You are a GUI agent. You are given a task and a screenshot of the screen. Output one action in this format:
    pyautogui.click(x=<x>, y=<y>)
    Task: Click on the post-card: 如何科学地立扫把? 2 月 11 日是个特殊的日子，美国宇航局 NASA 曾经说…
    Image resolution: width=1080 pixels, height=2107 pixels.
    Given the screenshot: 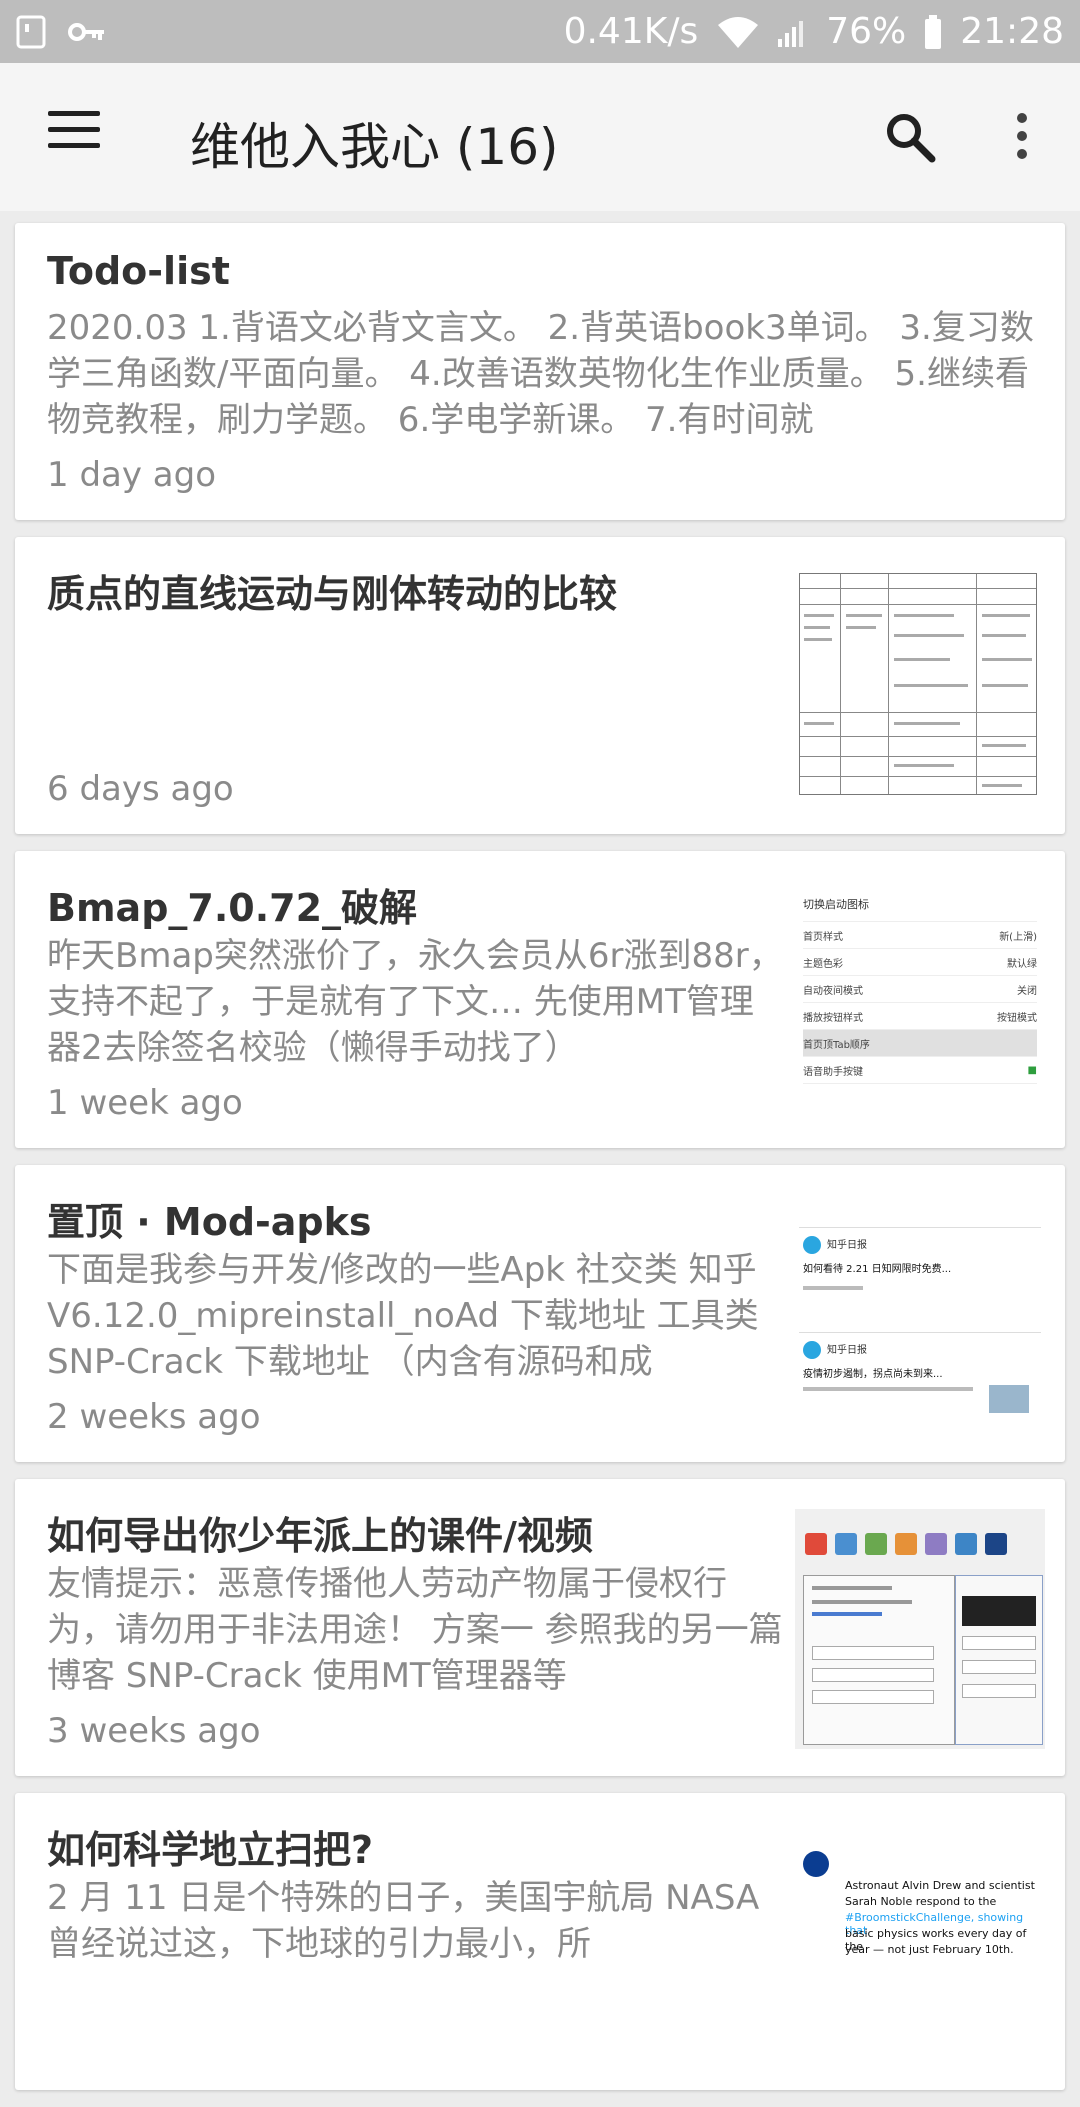 What is the action you would take?
    pyautogui.click(x=540, y=1941)
    